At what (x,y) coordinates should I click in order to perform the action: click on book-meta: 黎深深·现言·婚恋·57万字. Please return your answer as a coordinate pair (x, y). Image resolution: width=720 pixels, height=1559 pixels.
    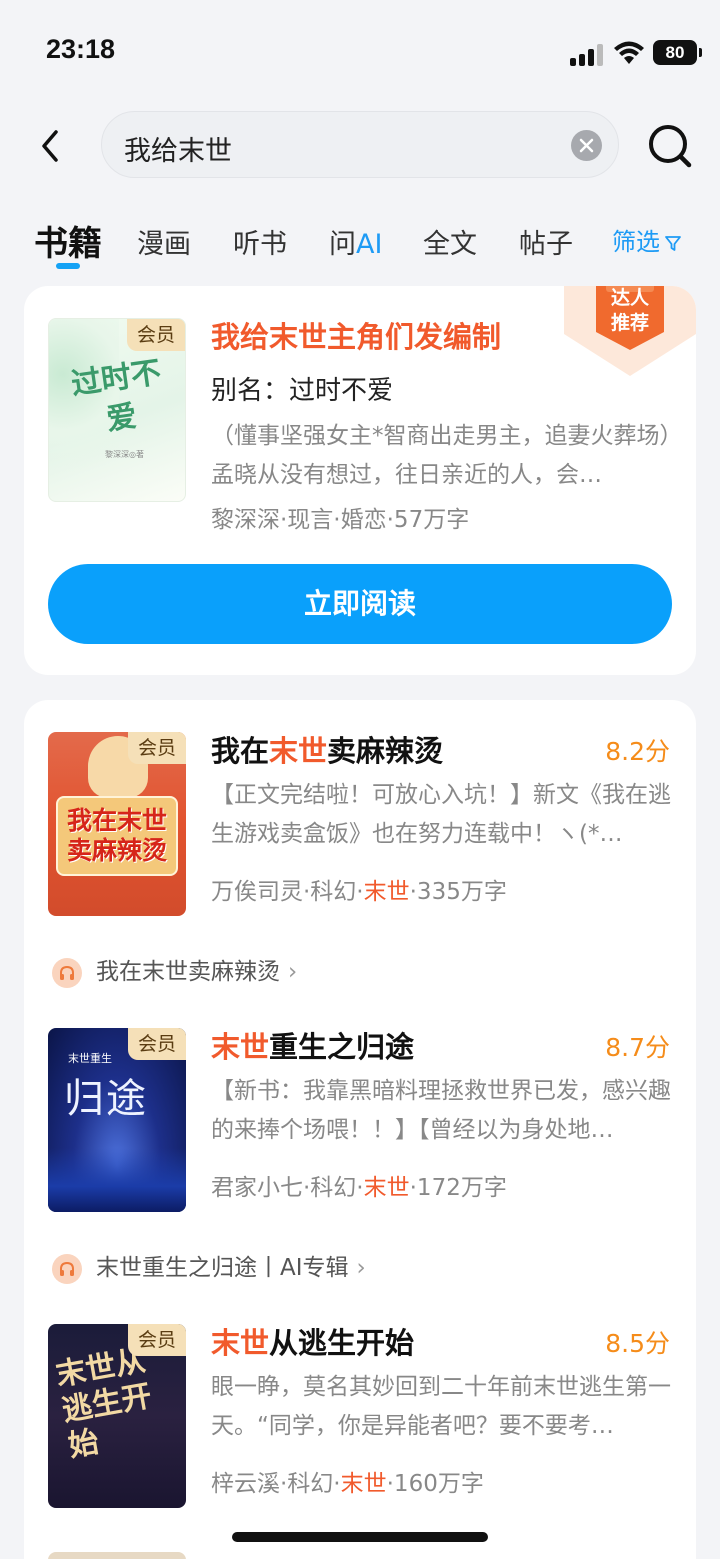
    Looking at the image, I should click on (340, 520).